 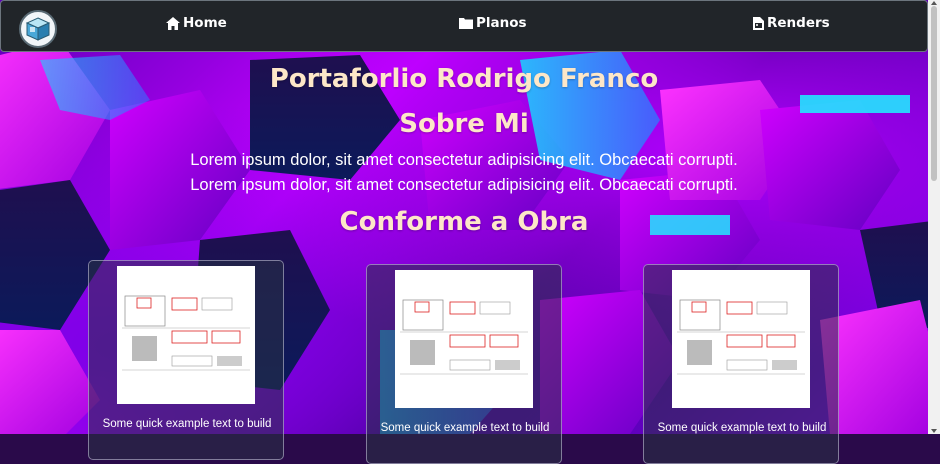 I want to click on nav-home-link: Home, so click(x=196, y=23).